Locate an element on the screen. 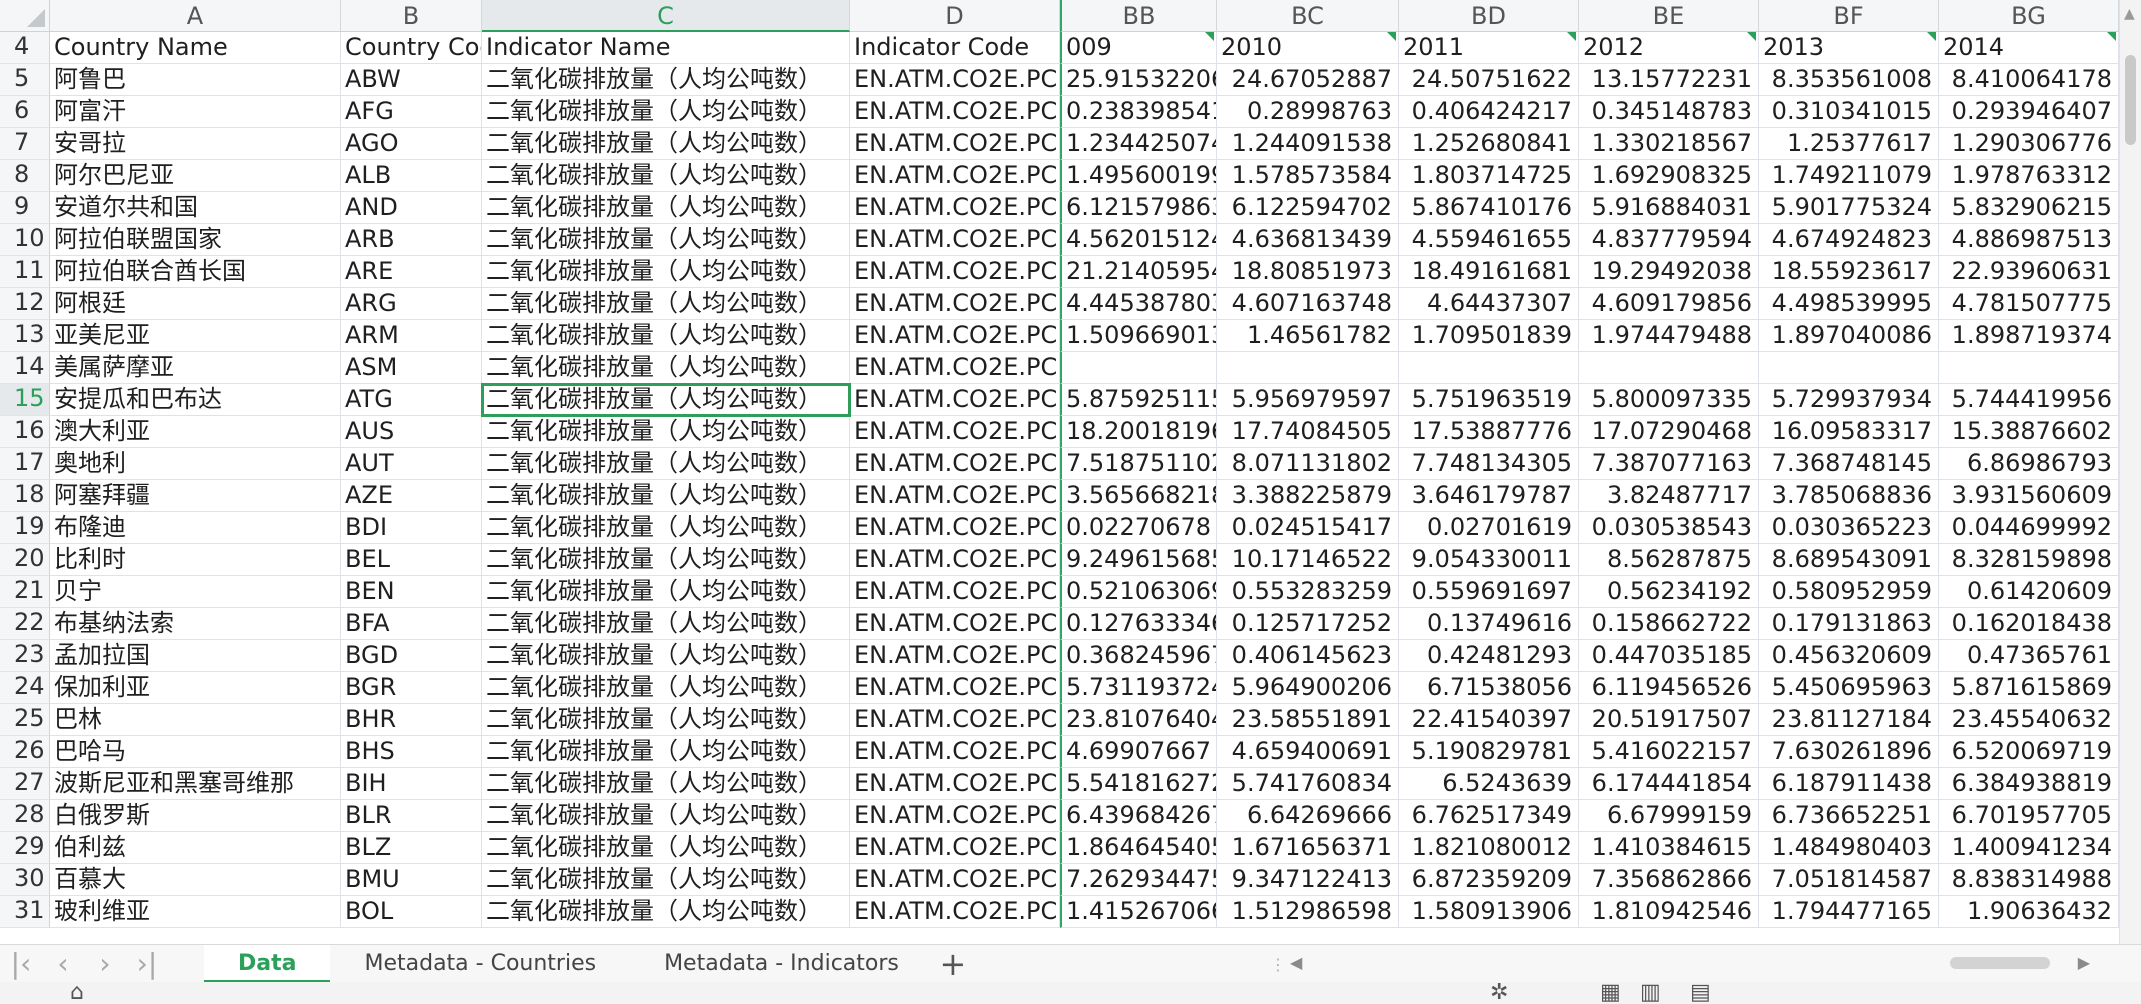  row-header: 4 is located at coordinates (25, 48).